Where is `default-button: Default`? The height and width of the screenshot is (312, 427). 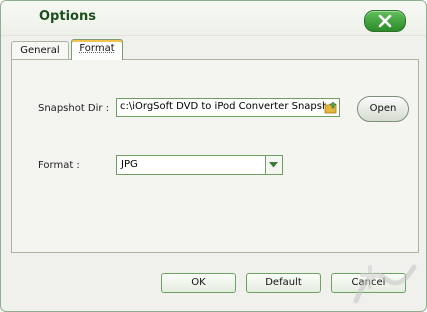 default-button: Default is located at coordinates (283, 283).